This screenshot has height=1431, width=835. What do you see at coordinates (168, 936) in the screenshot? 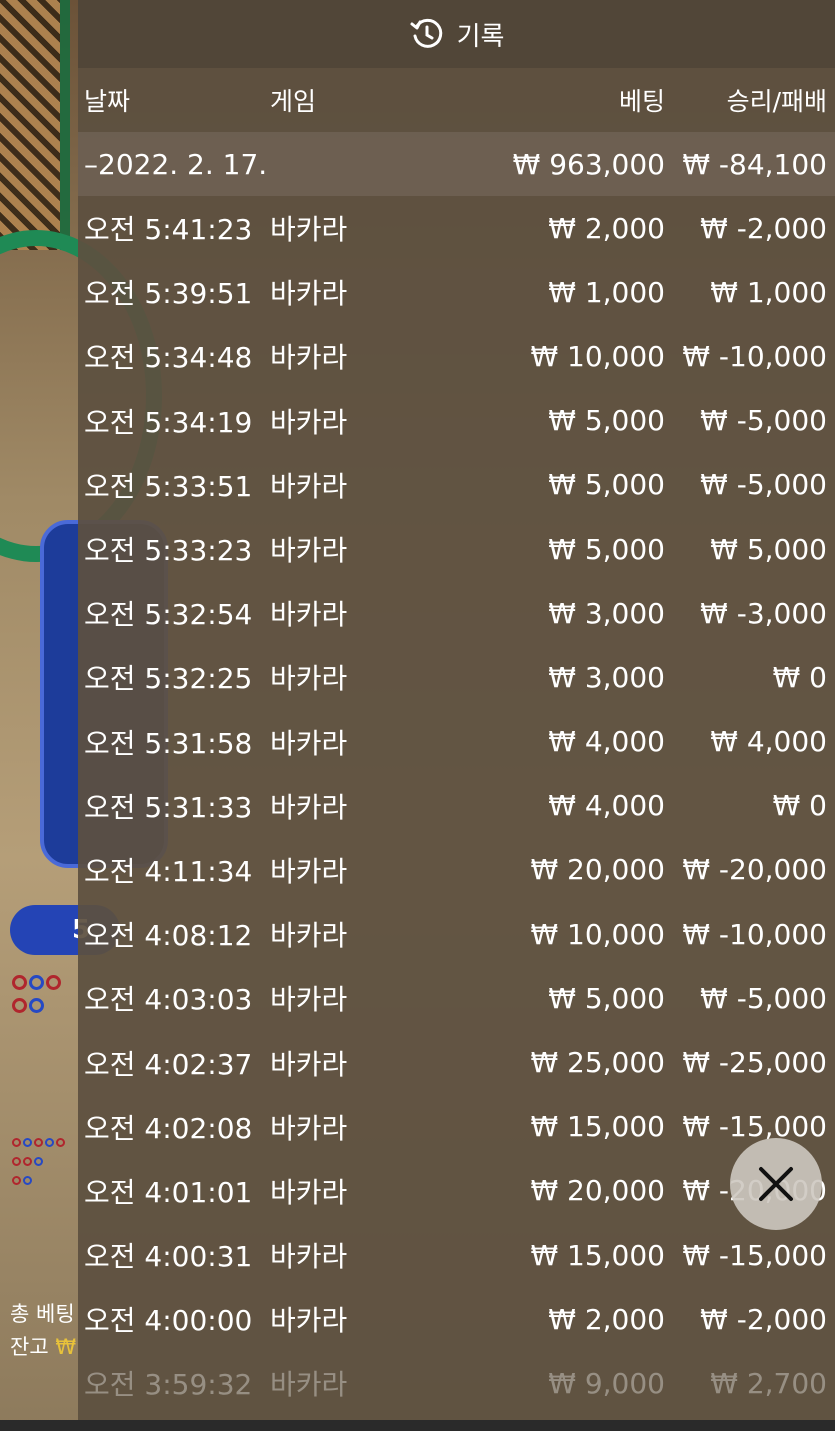
I see `row-time: 오전 4:08:12` at bounding box center [168, 936].